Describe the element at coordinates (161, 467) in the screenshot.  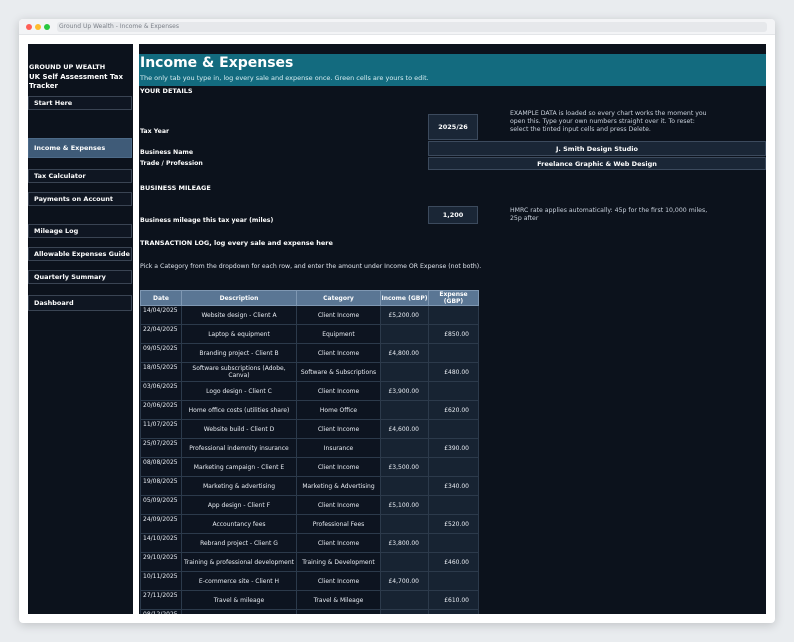
I see `date-cell: 08/08/2025` at that location.